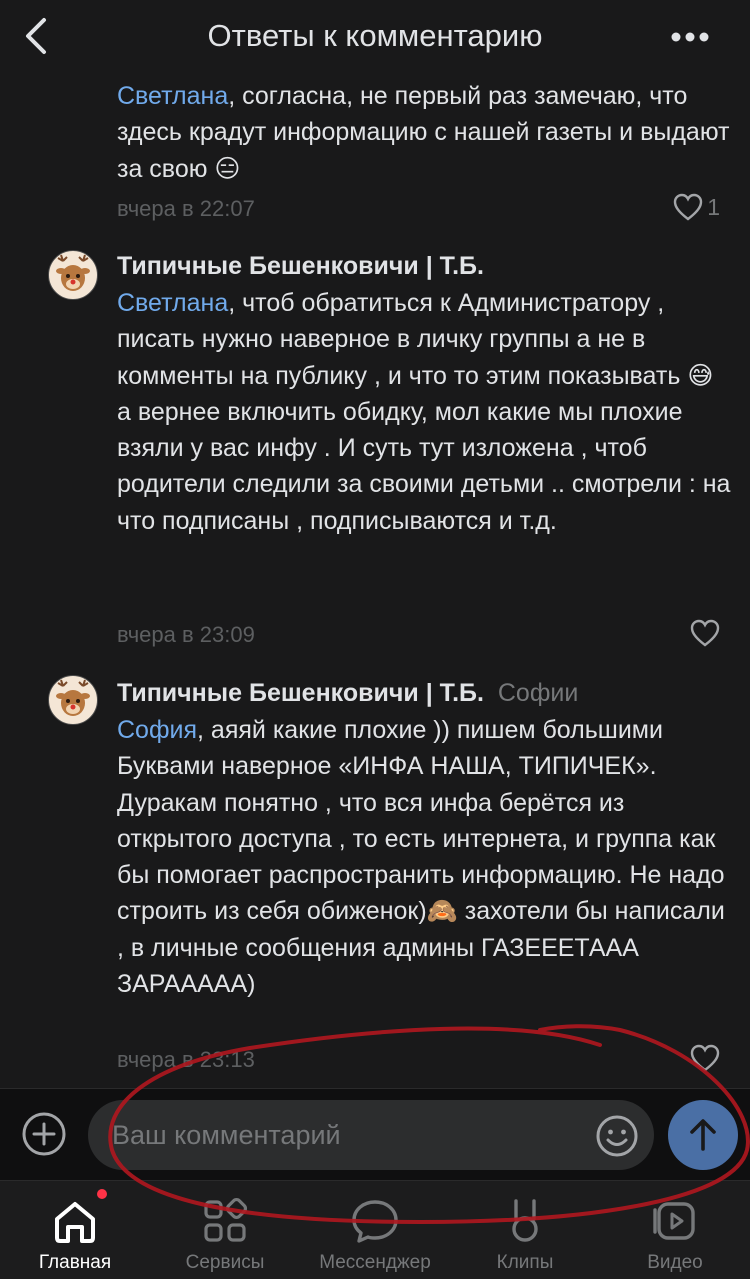 The image size is (750, 1279). I want to click on bottom-tab-bar: Главная Сервисы Мессенджер Клипы Видео, so click(375, 1229).